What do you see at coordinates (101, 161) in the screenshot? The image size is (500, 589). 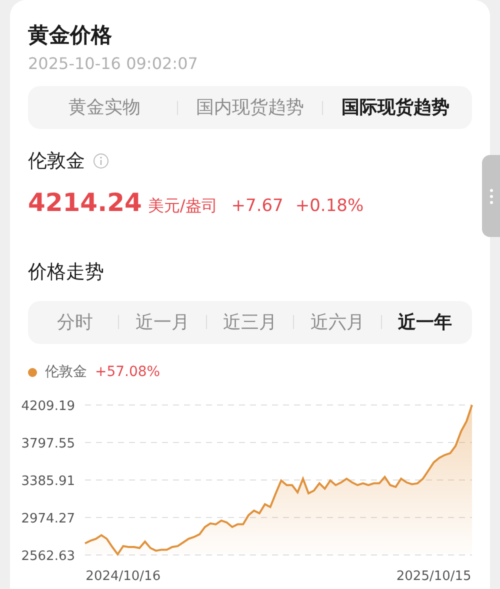 I see `info-icon` at bounding box center [101, 161].